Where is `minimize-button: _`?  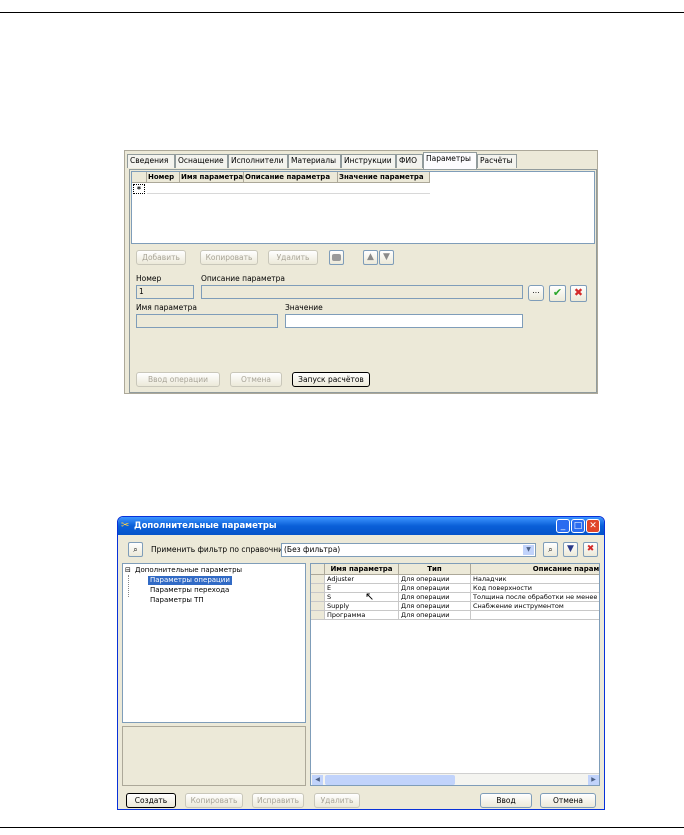 minimize-button: _ is located at coordinates (563, 526).